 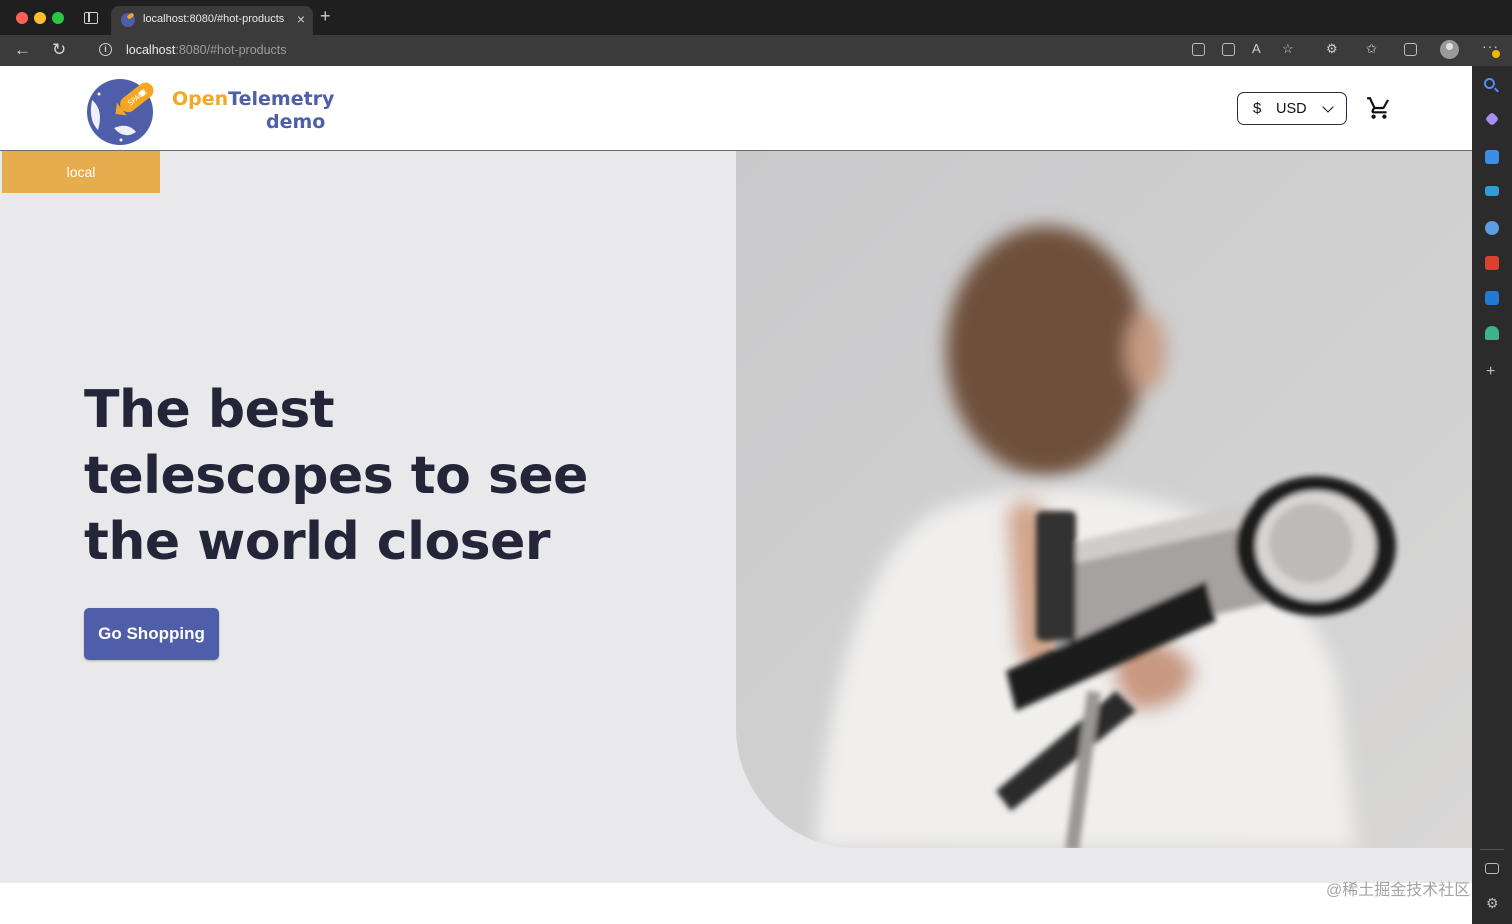 I want to click on tab-actions-icon, so click(x=91, y=18).